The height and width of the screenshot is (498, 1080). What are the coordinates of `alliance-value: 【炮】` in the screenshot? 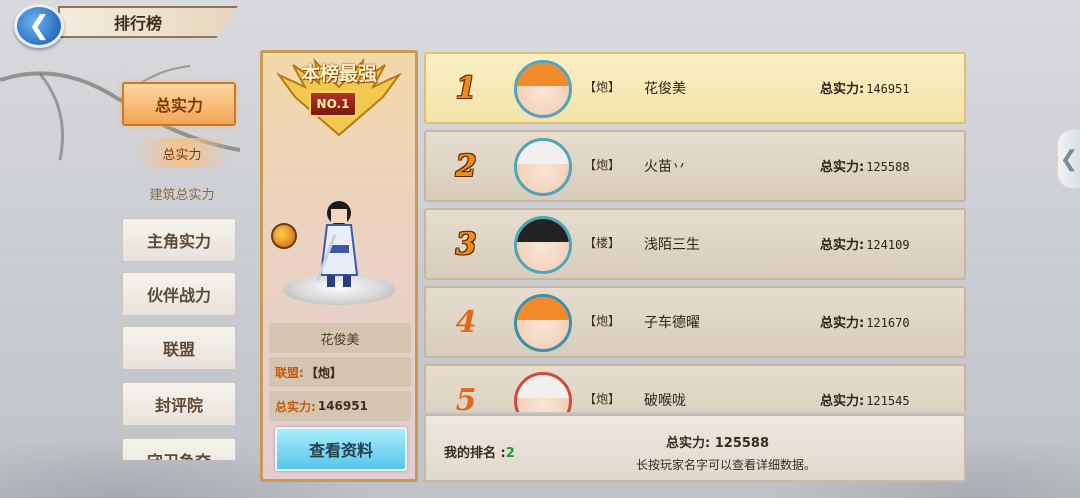 It's located at (323, 372).